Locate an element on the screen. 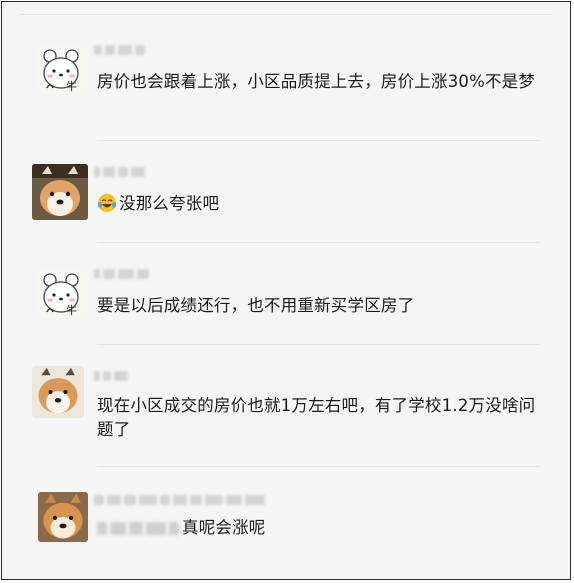 Image resolution: width=574 pixels, height=583 pixels. comment-item: 牛 要是以后成绩还行，也不用重新买学区房了 is located at coordinates (286, 308).